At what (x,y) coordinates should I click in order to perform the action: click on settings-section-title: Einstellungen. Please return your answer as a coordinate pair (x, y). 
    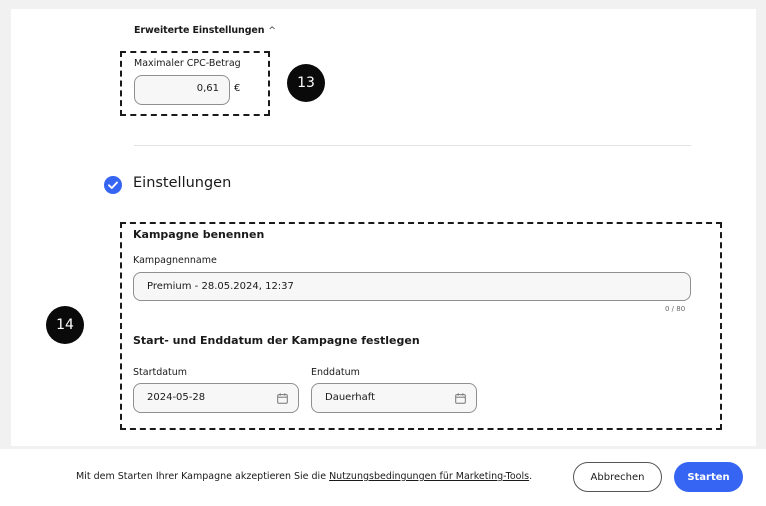
    Looking at the image, I should click on (182, 183).